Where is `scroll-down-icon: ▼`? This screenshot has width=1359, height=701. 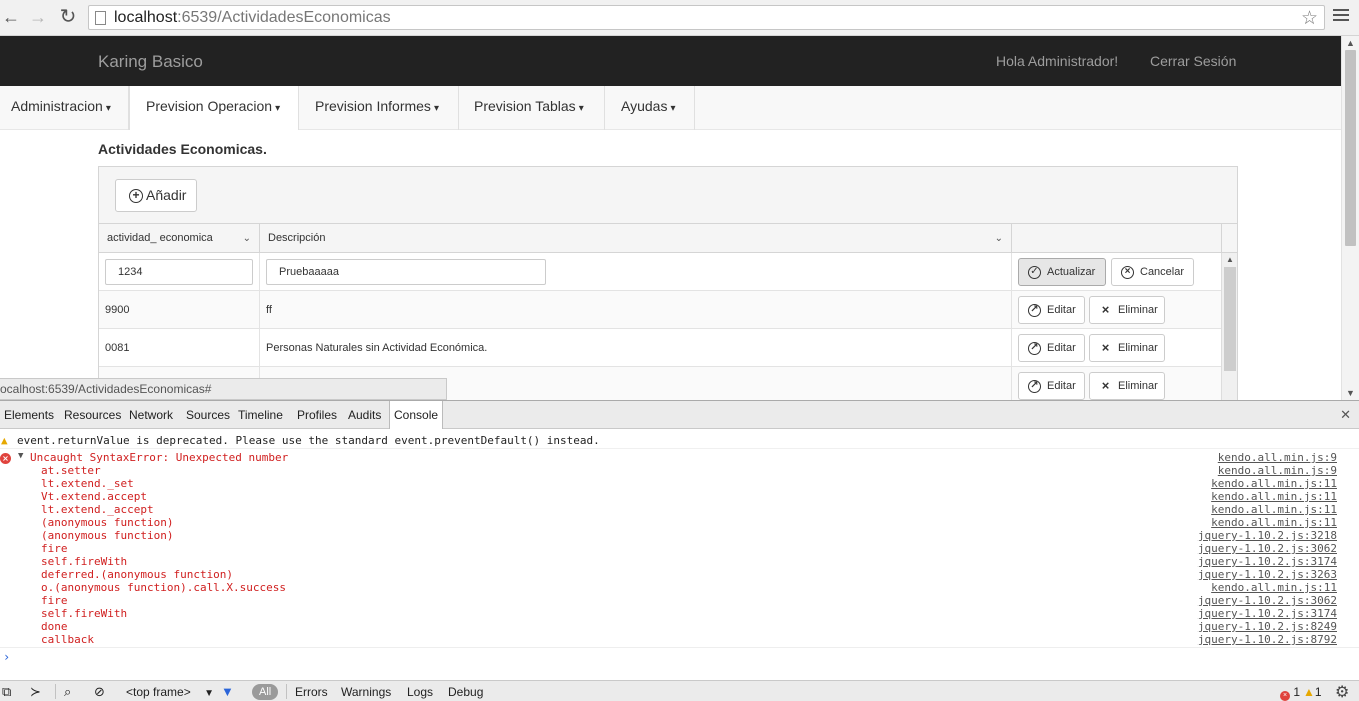
scroll-down-icon: ▼ is located at coordinates (1350, 393).